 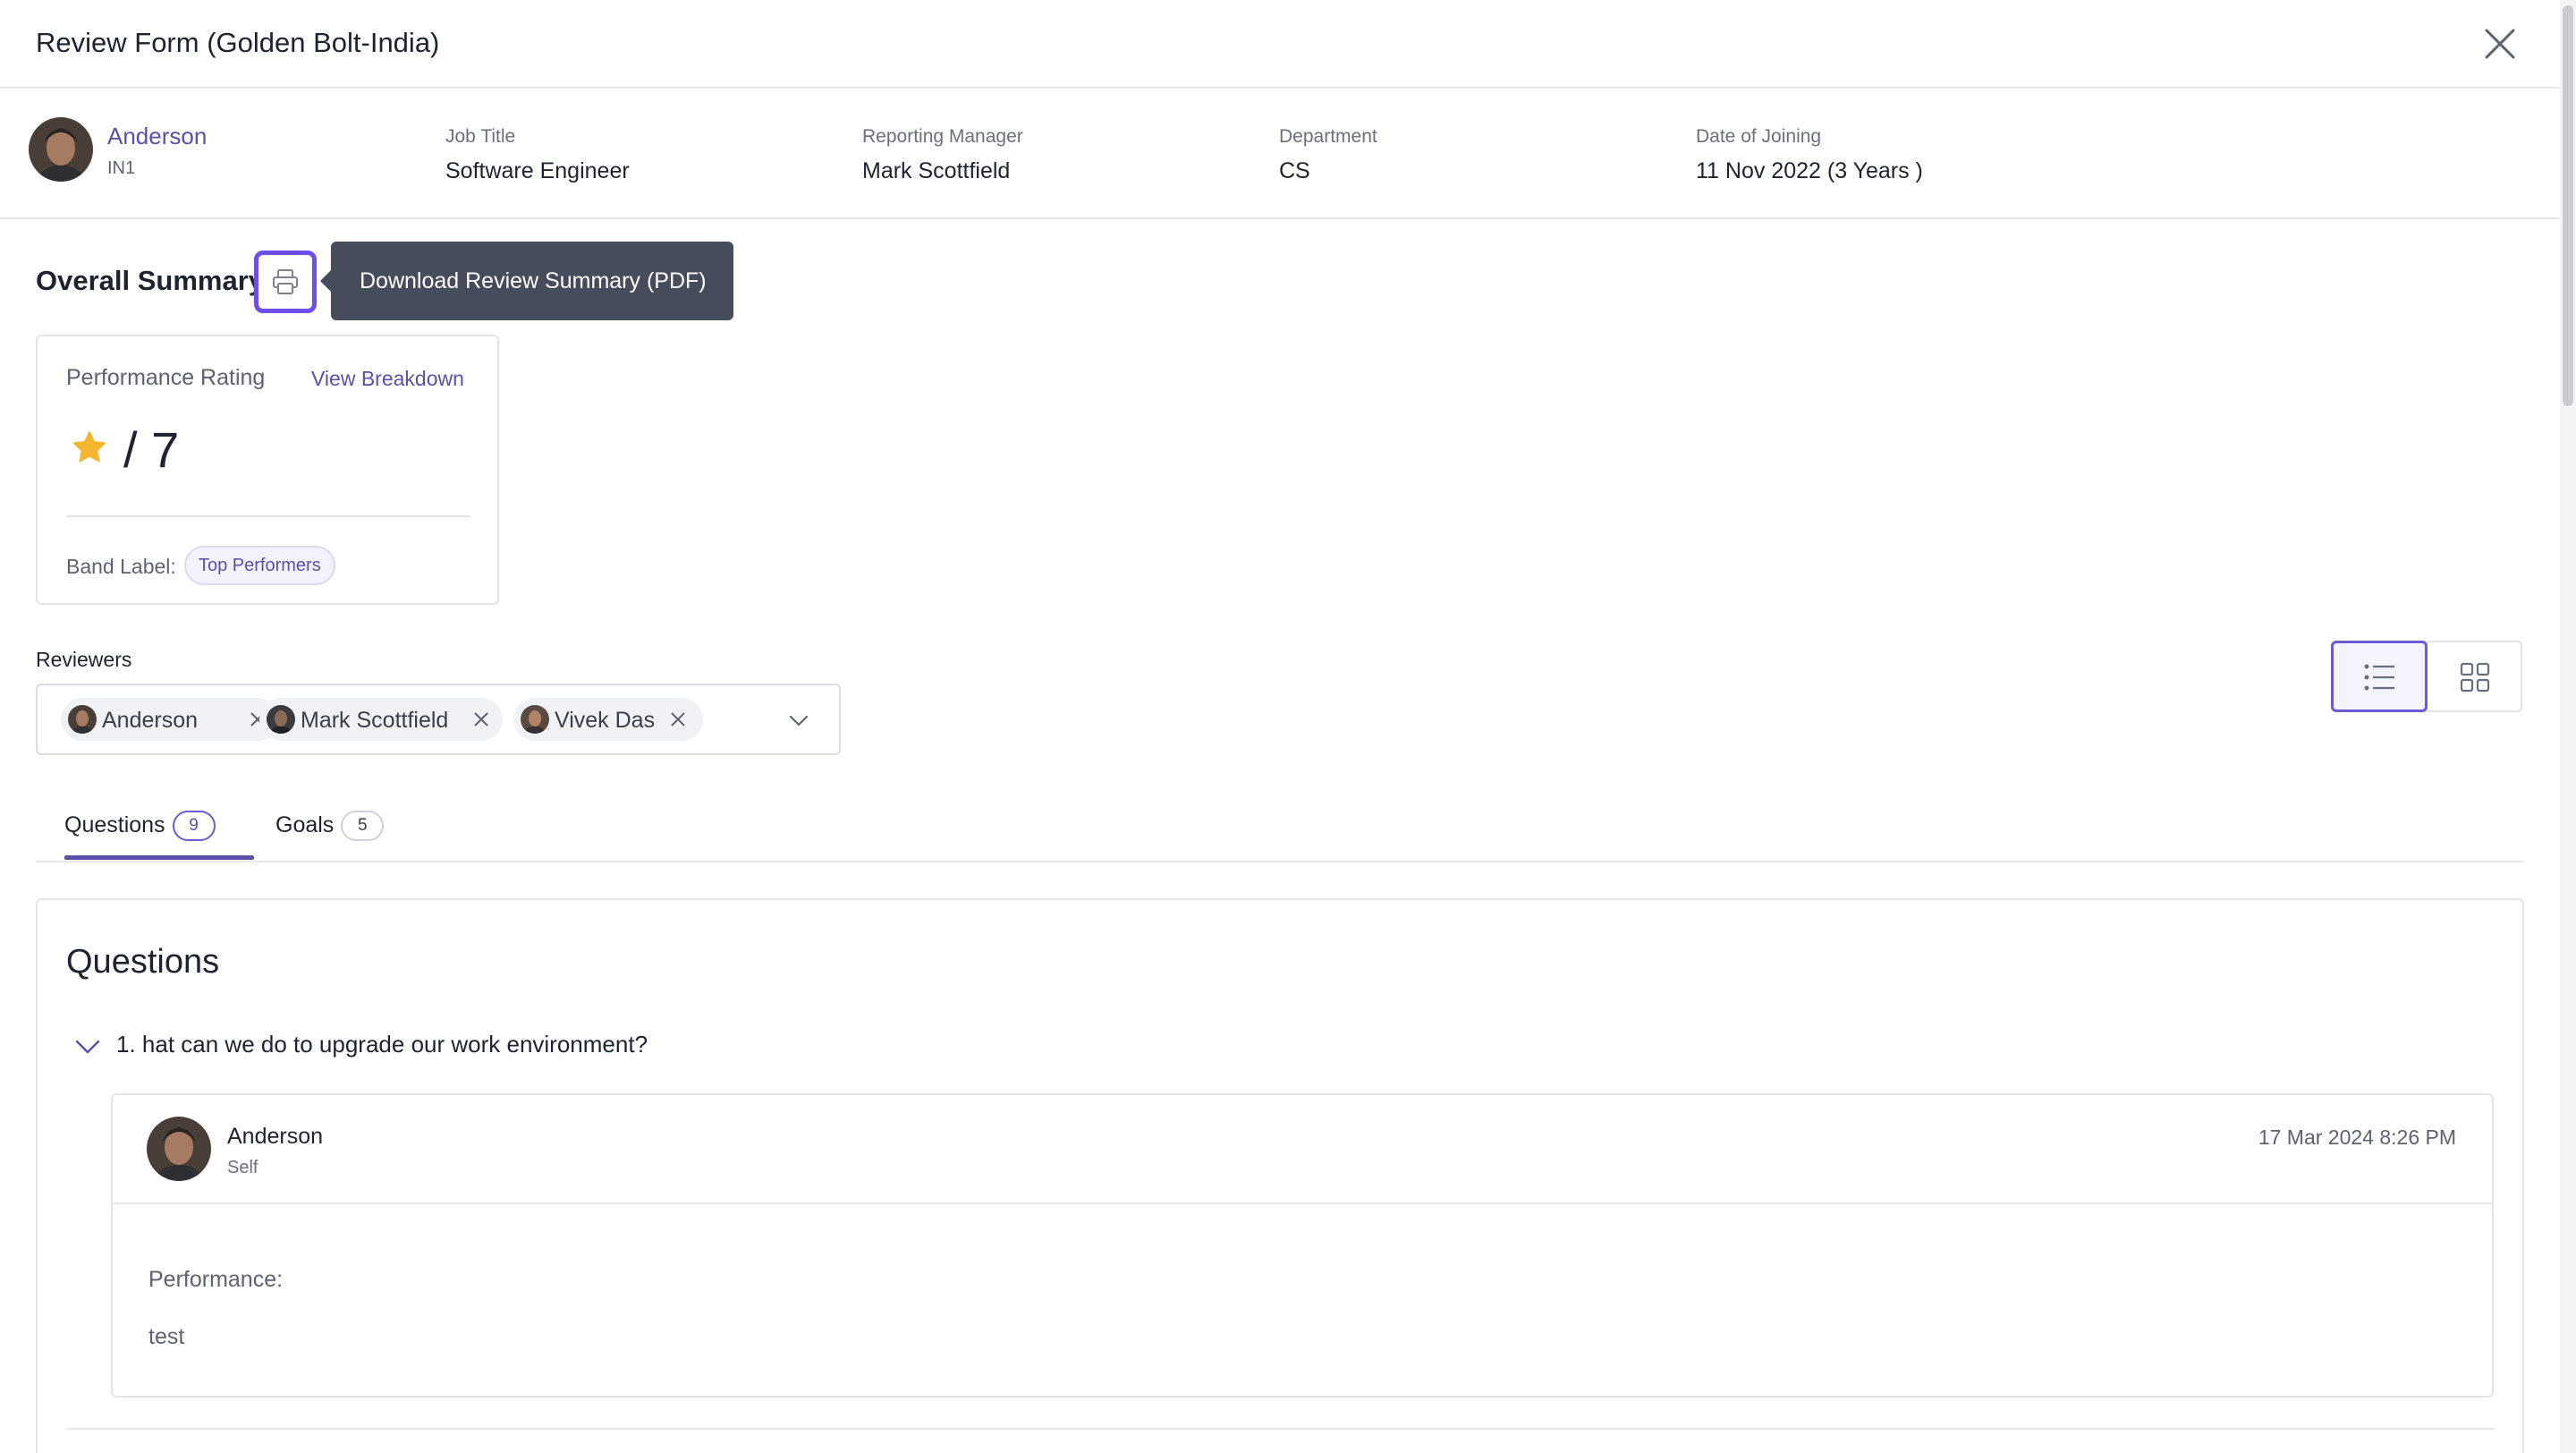 I want to click on view-breakdown-link: View Breakdown, so click(x=387, y=379).